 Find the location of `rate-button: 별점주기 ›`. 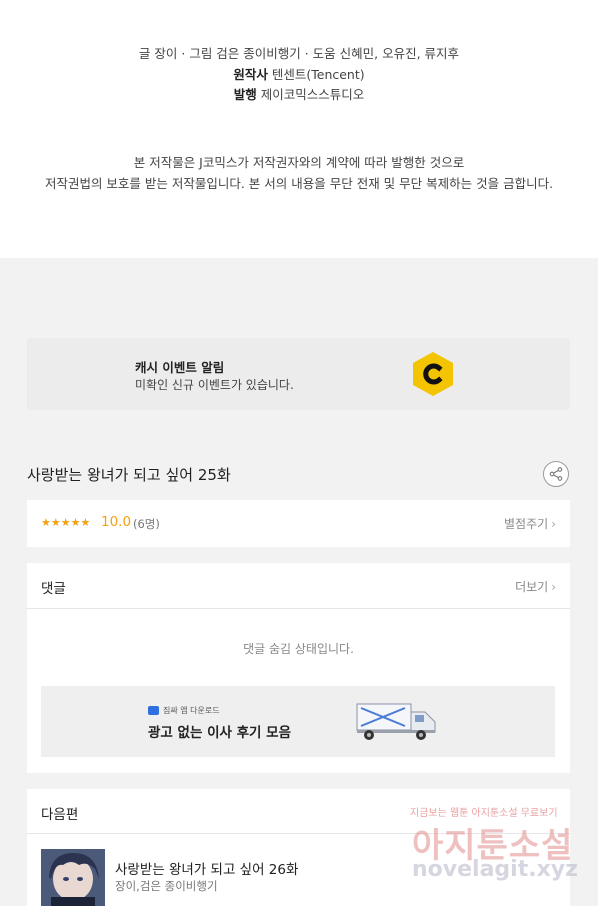

rate-button: 별점주기 › is located at coordinates (530, 523).